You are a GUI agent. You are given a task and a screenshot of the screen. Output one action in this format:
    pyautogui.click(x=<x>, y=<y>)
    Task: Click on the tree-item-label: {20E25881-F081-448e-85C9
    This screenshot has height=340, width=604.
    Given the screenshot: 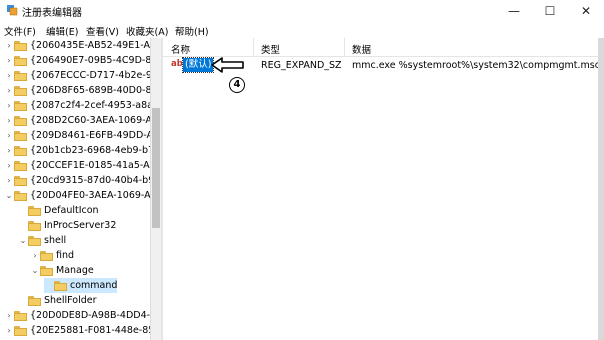 What is the action you would take?
    pyautogui.click(x=90, y=330)
    